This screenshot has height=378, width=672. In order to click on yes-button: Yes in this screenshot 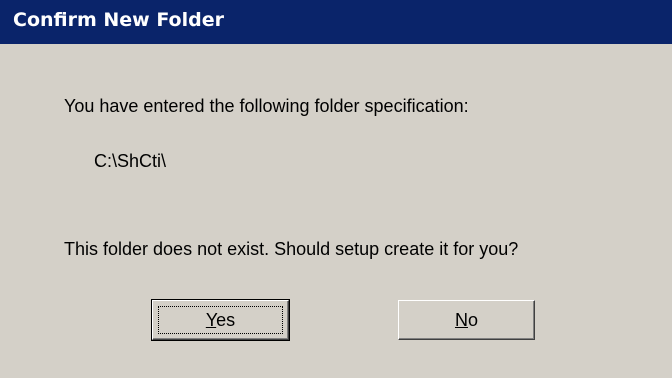, I will do `click(220, 320)`.